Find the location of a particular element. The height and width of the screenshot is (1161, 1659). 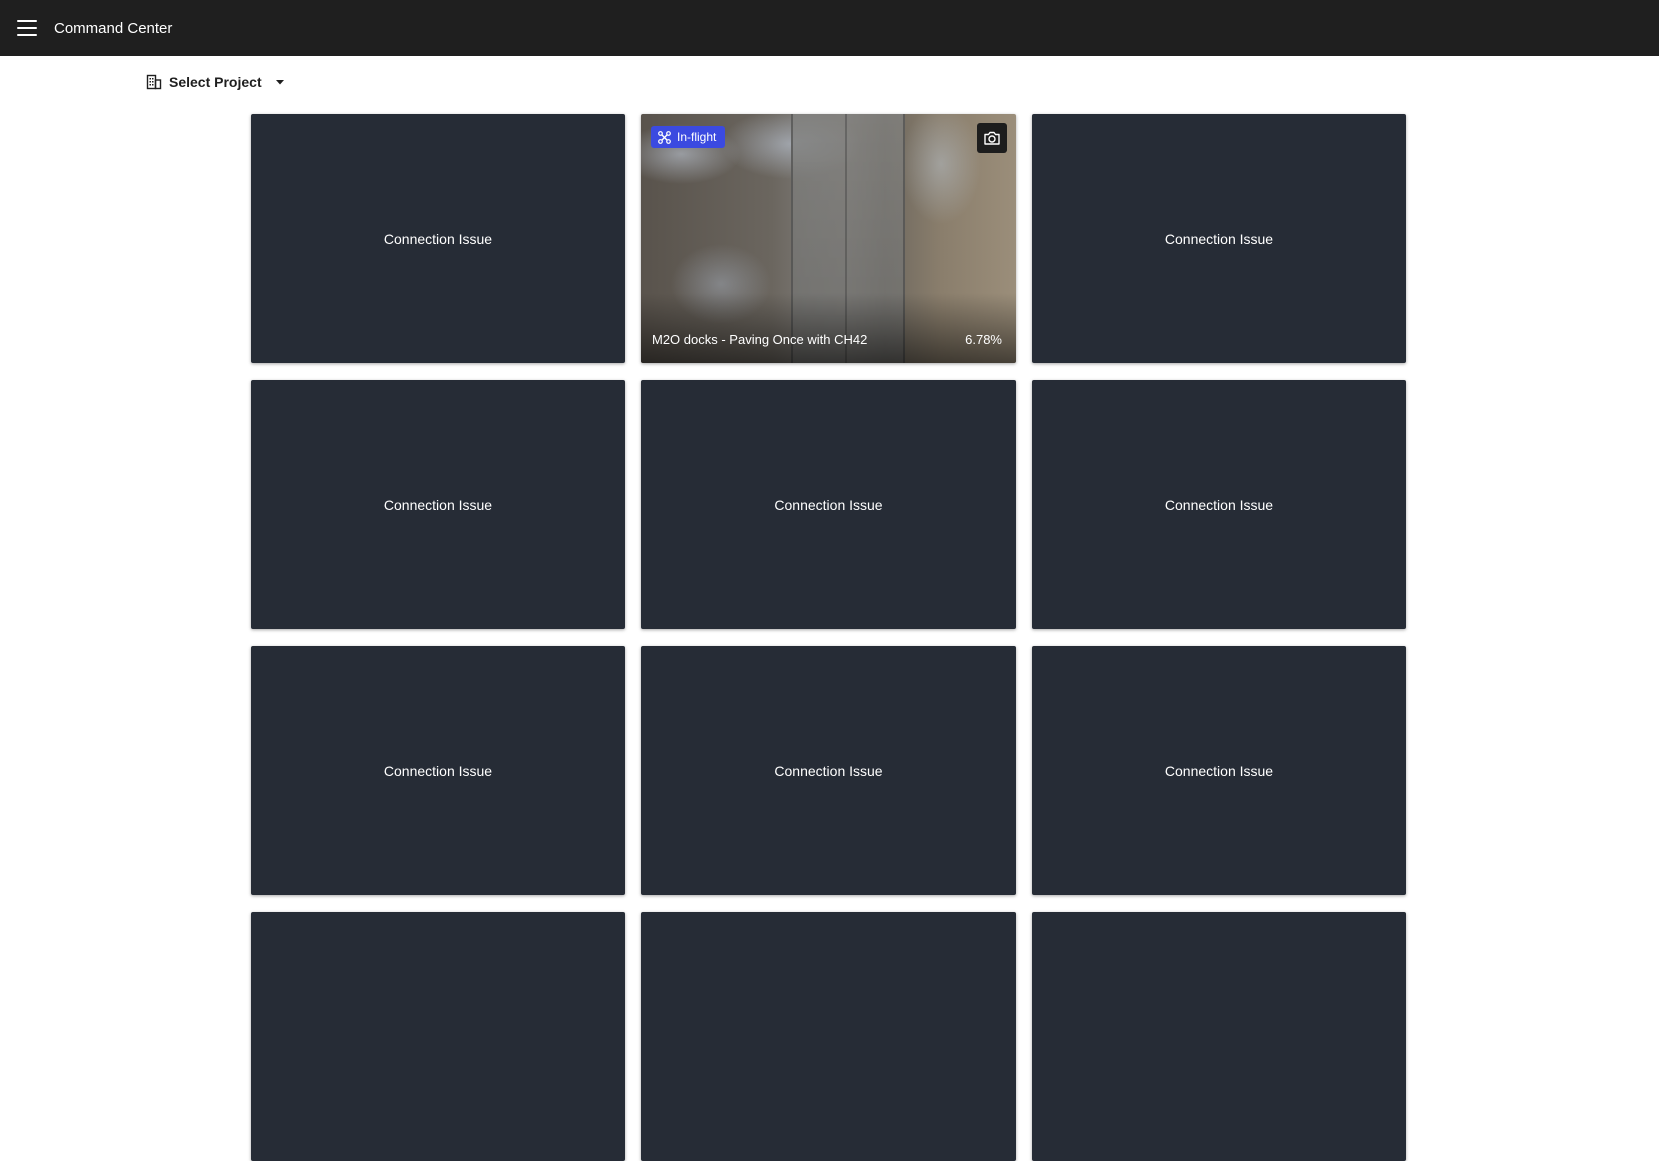

drone-icon is located at coordinates (664, 137).